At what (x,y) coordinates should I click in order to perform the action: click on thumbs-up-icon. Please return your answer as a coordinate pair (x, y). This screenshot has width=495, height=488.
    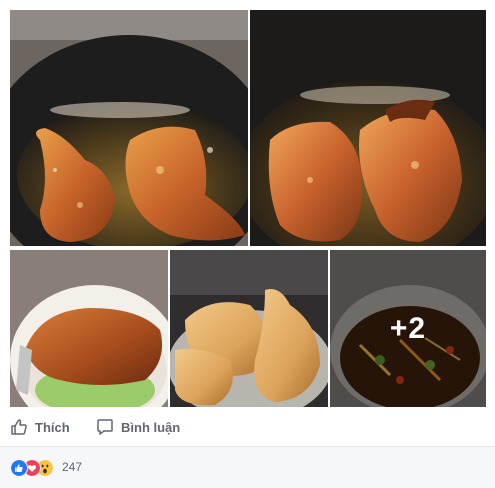
    Looking at the image, I should click on (19, 427).